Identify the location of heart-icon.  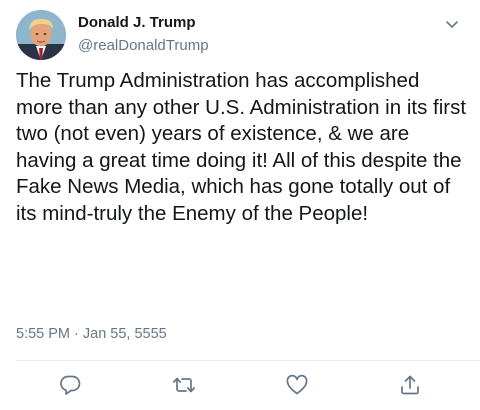
(297, 385).